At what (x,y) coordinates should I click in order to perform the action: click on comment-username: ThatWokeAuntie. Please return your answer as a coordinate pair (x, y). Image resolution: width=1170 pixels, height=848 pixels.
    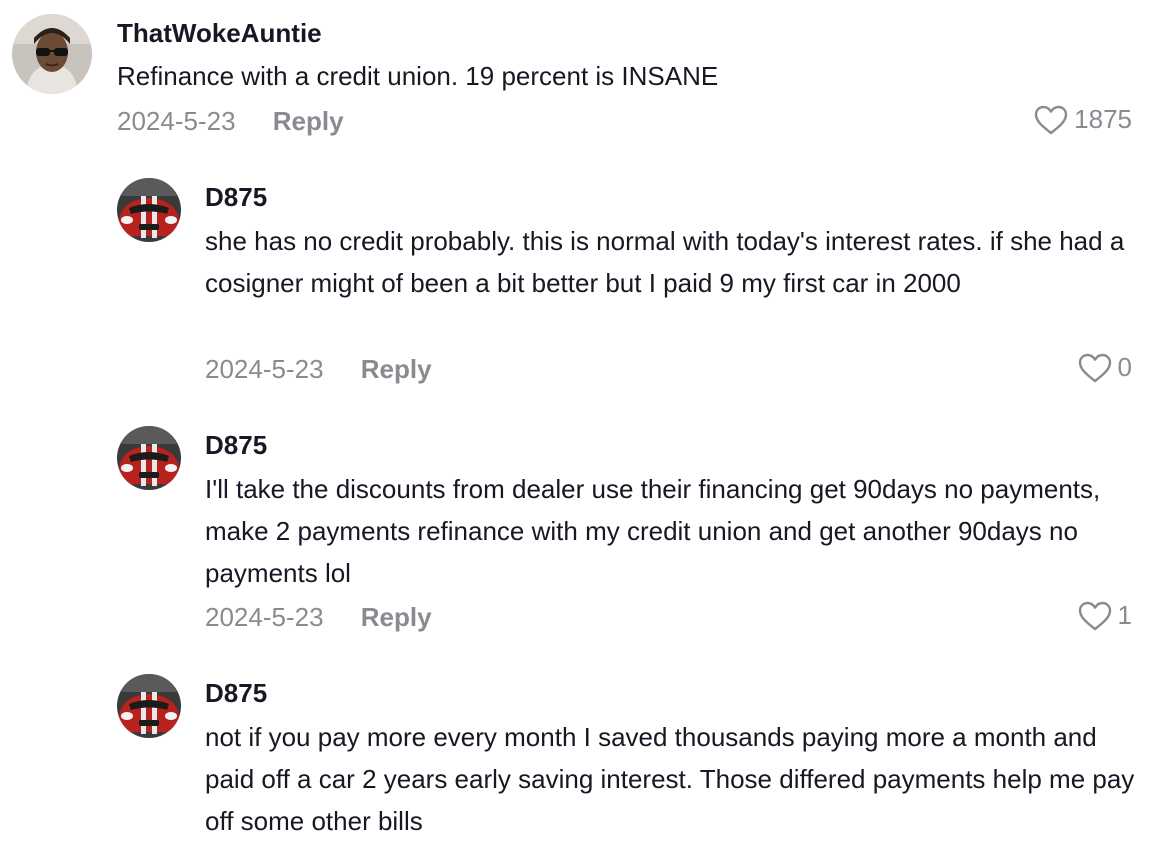
    Looking at the image, I should click on (219, 33).